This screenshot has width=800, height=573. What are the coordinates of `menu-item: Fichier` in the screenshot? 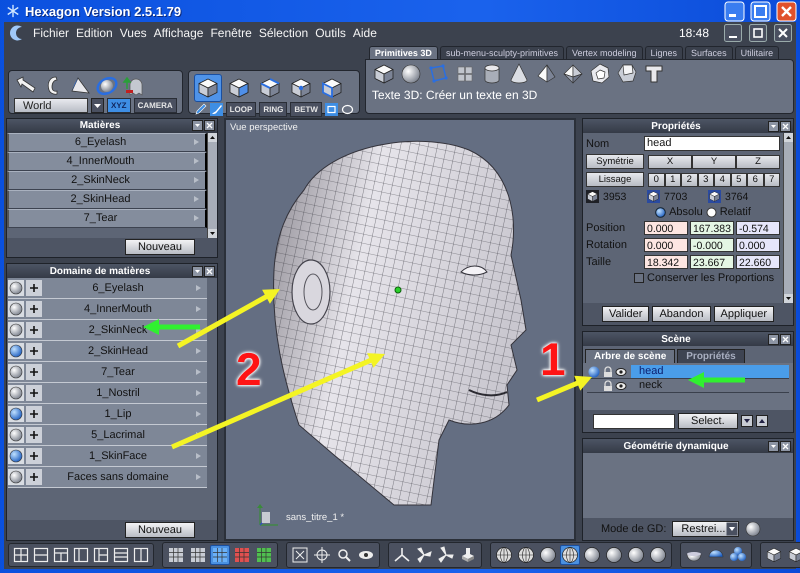 It's located at (51, 33).